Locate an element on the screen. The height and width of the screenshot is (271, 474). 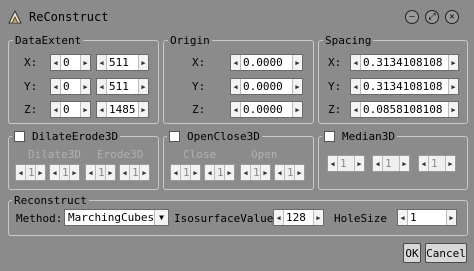
erode-spinbox-2: ◀ 1 ▶ is located at coordinates (134, 172).